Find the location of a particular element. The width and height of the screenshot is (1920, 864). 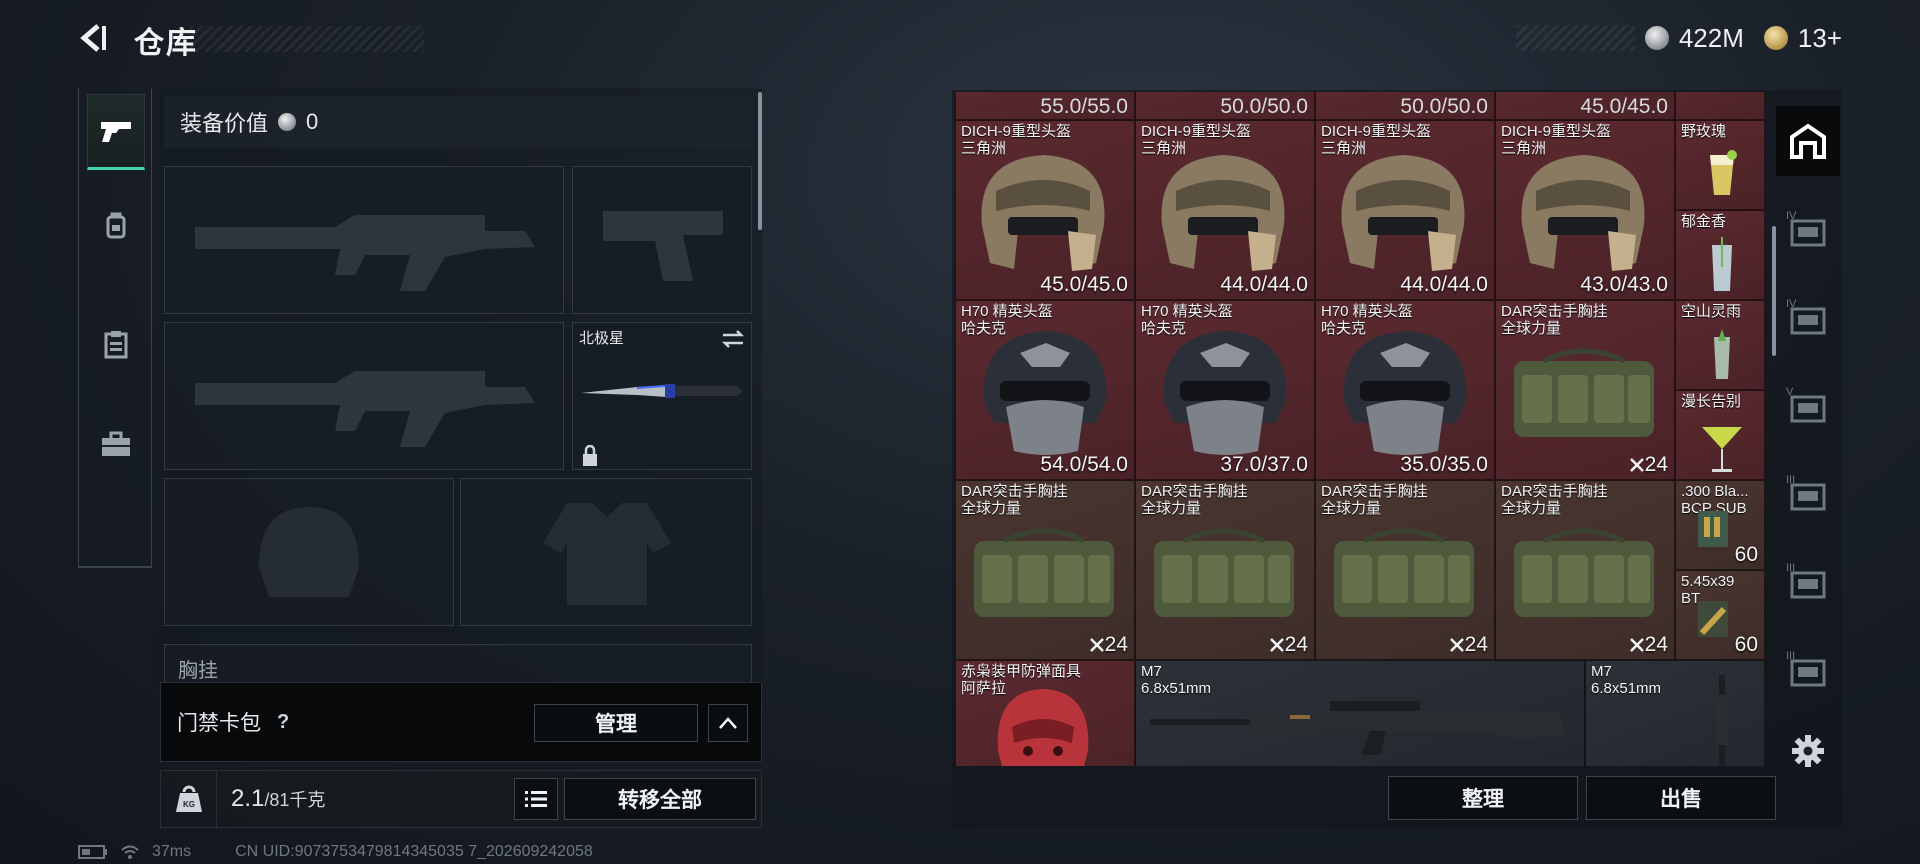

sidearm-slot is located at coordinates (662, 240).